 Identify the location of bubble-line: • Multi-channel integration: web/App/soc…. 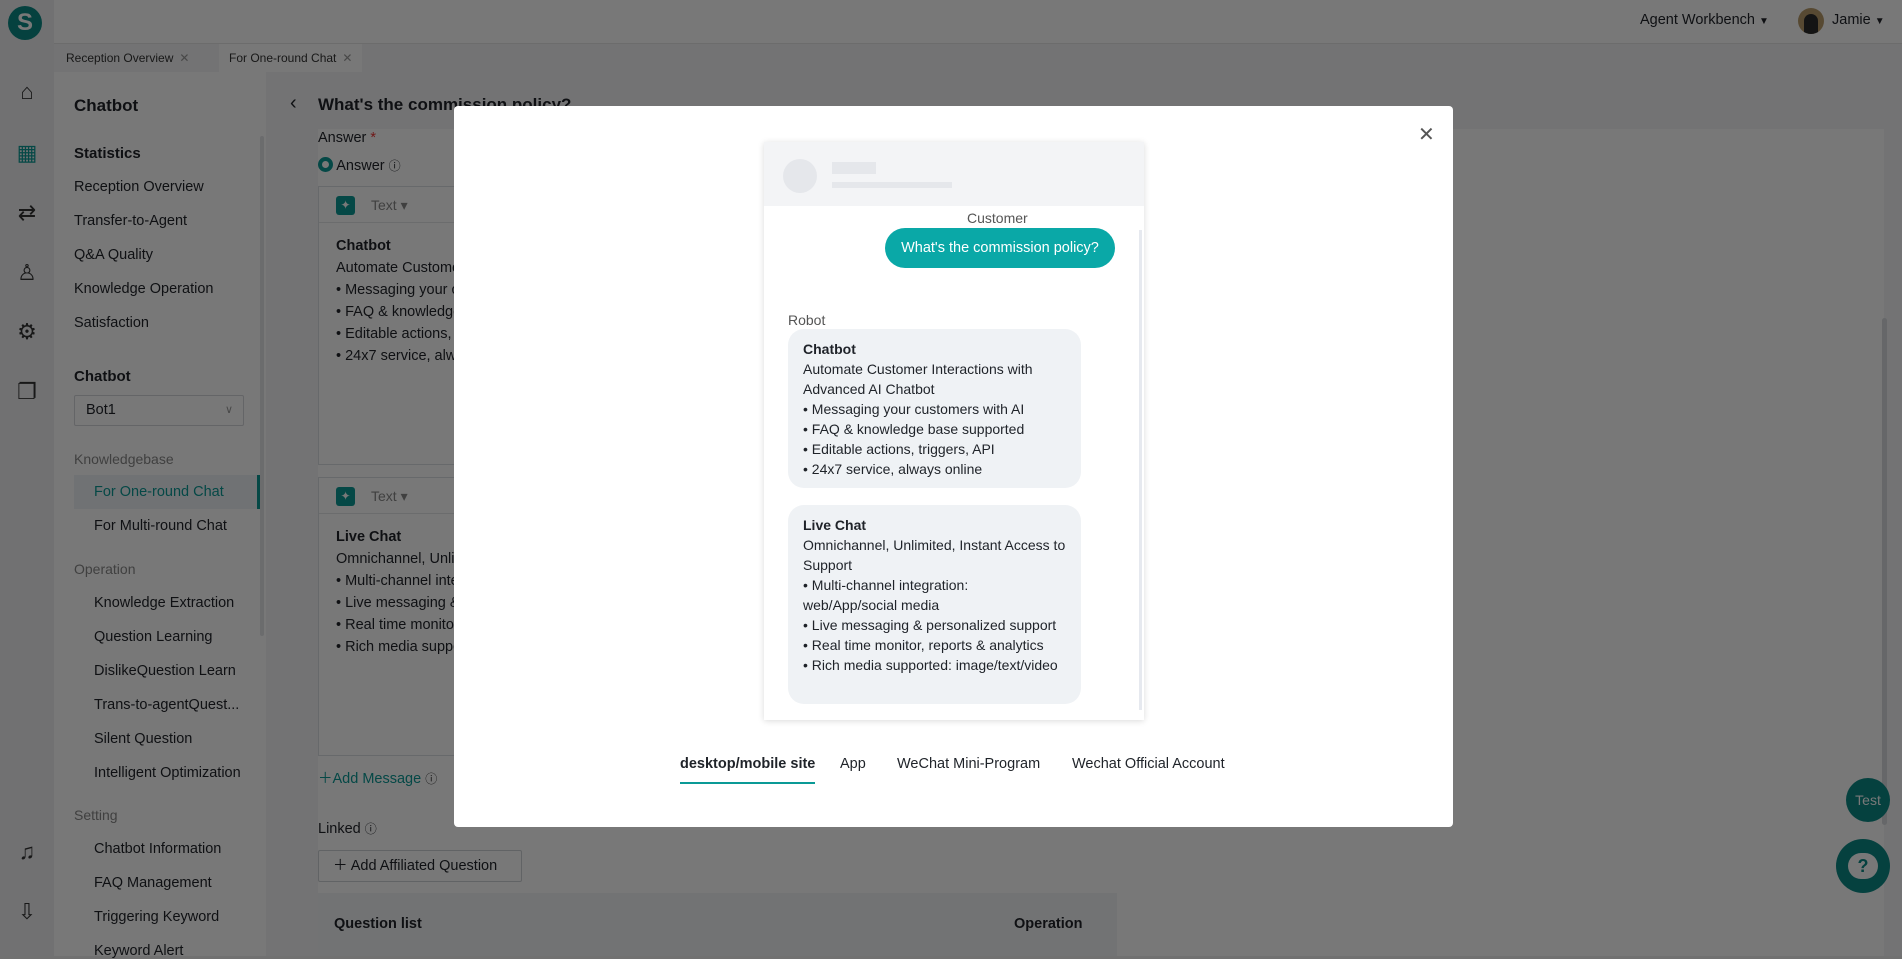
(886, 595).